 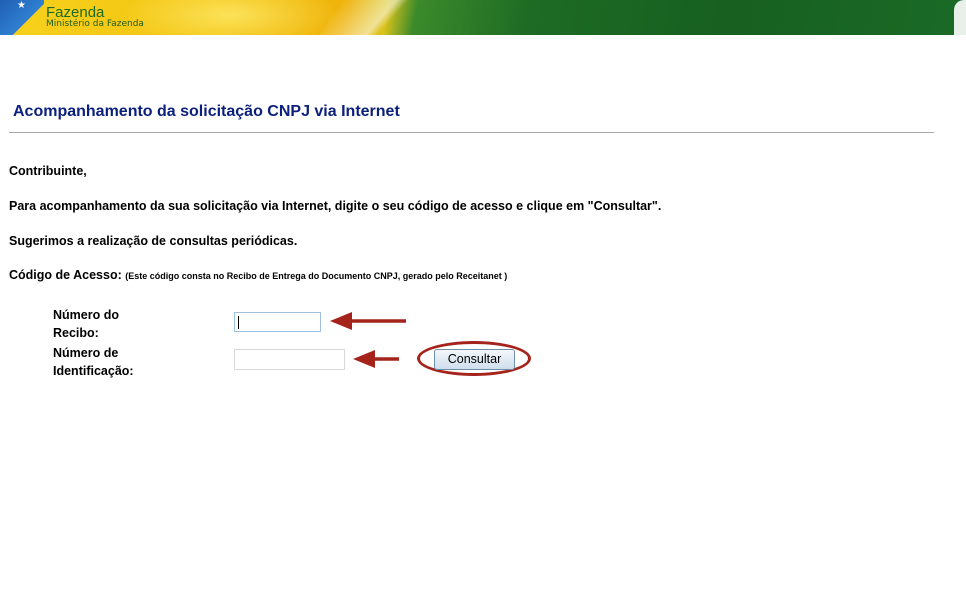 What do you see at coordinates (230, 17) in the screenshot?
I see `banner-glow` at bounding box center [230, 17].